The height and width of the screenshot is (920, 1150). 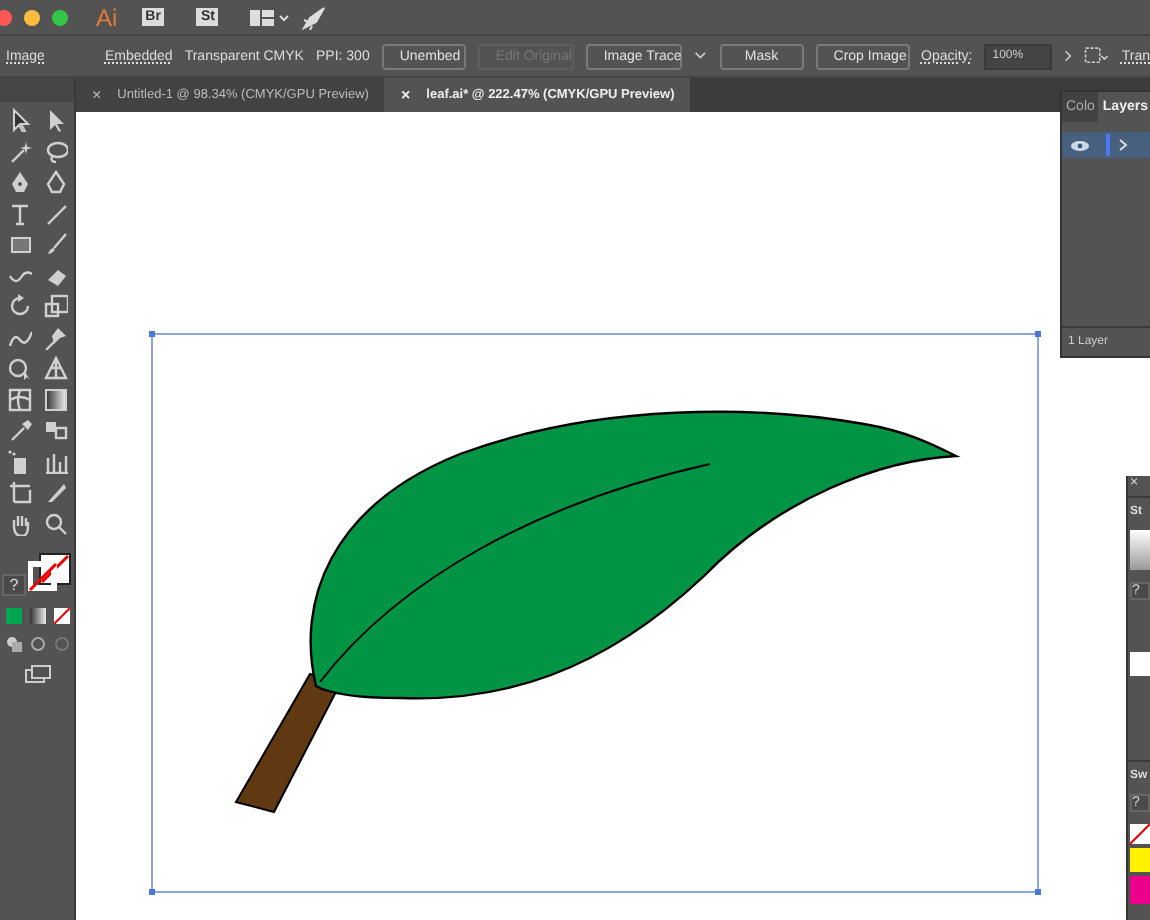 What do you see at coordinates (55, 244) in the screenshot?
I see `brush-icon` at bounding box center [55, 244].